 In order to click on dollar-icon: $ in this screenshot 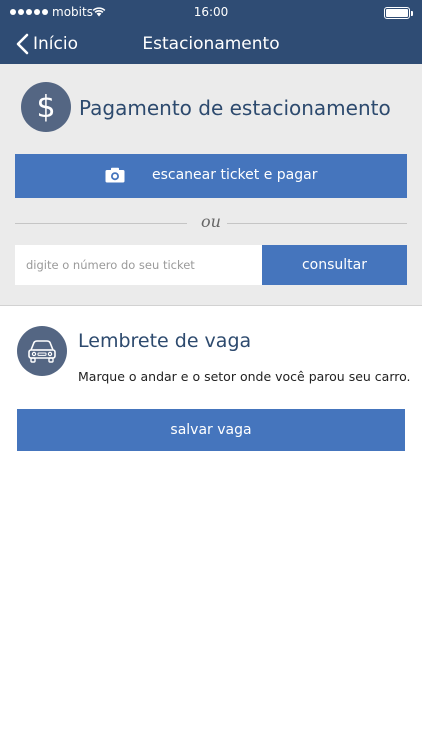, I will do `click(46, 107)`.